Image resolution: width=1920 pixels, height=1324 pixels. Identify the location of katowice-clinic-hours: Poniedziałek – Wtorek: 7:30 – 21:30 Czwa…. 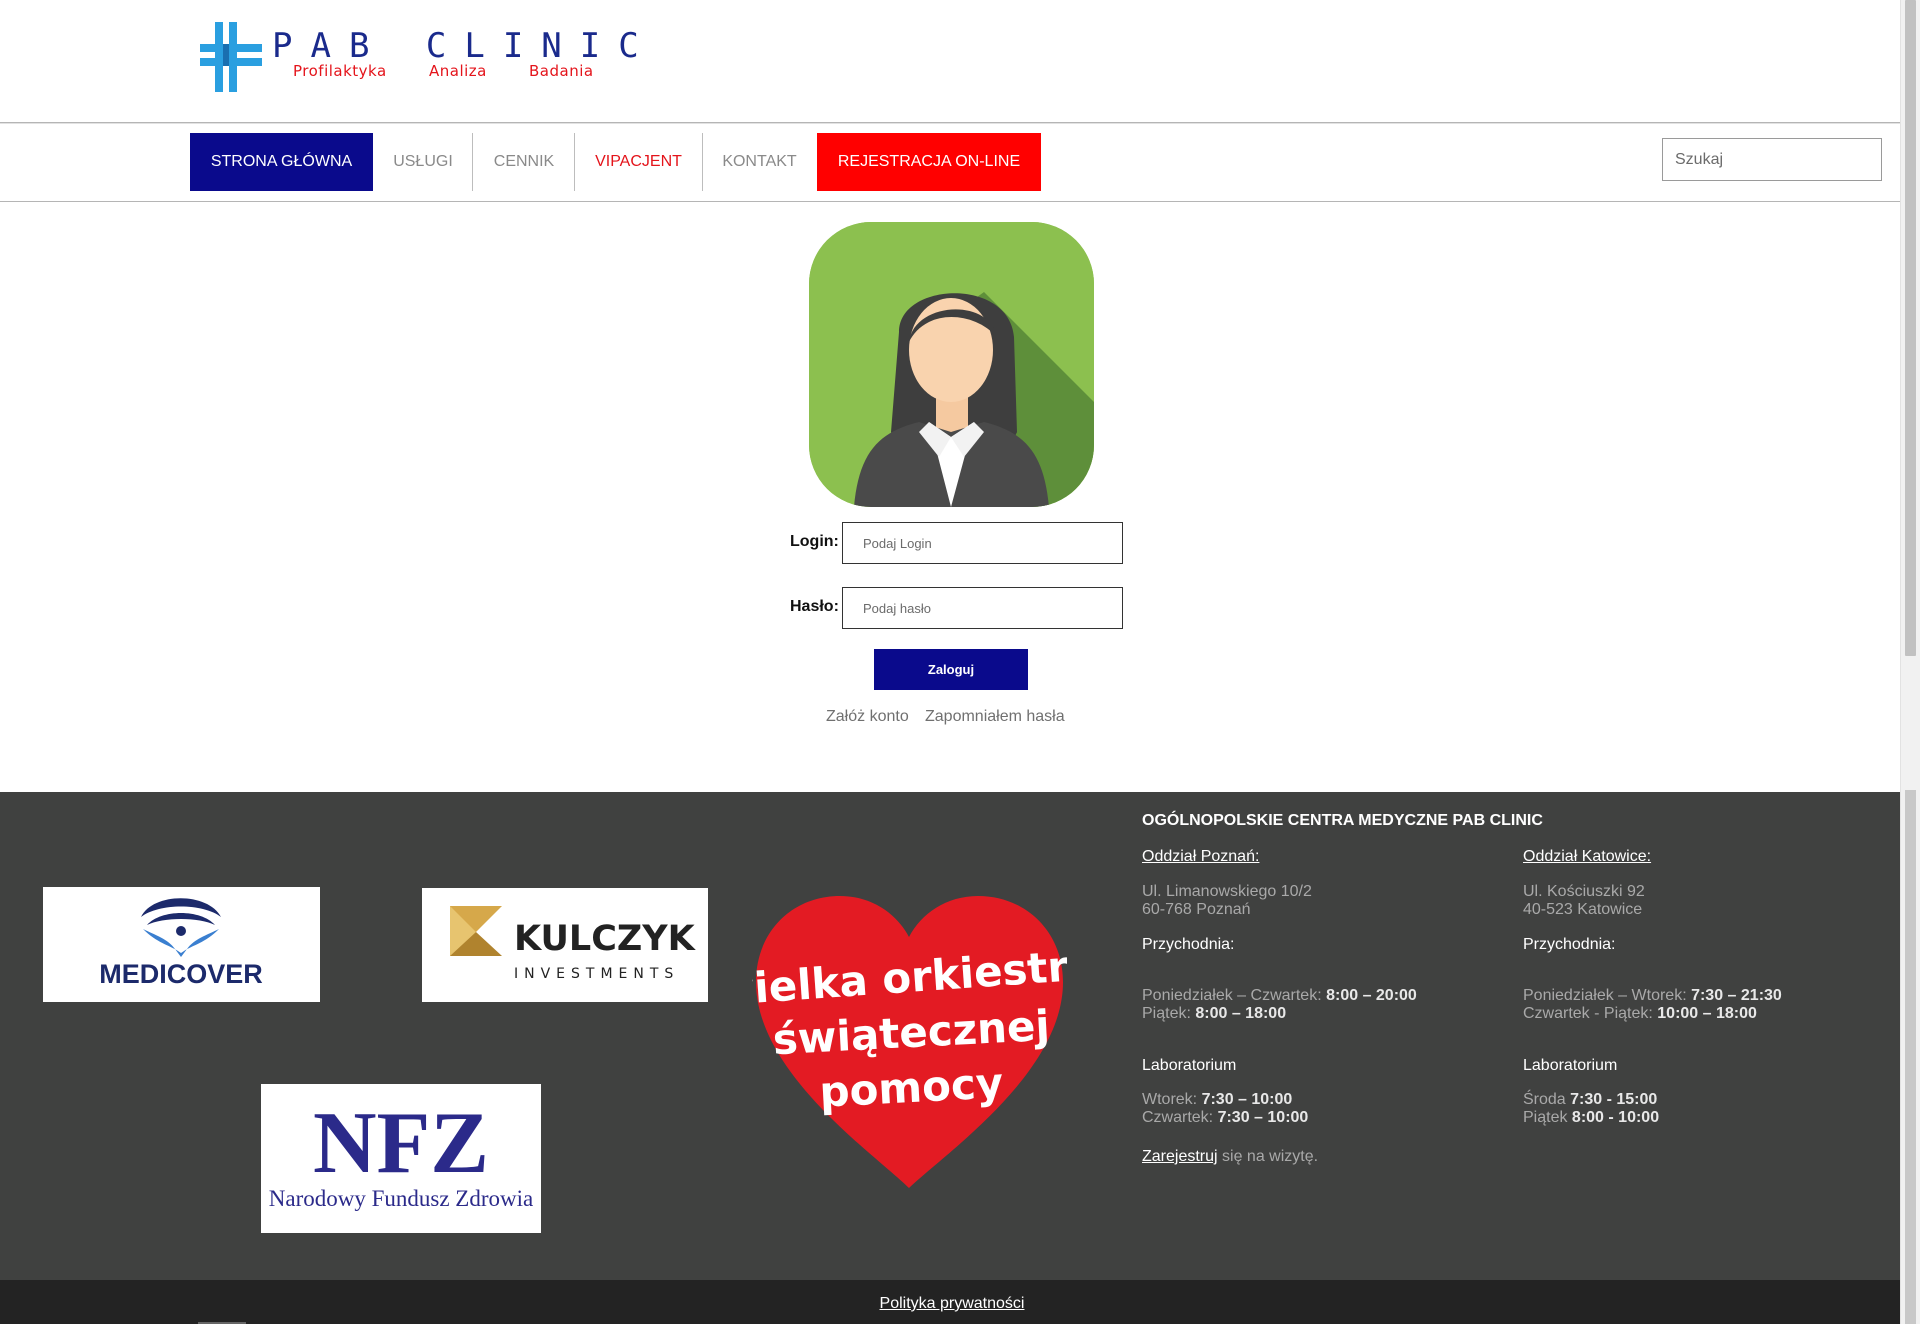
(1652, 1005).